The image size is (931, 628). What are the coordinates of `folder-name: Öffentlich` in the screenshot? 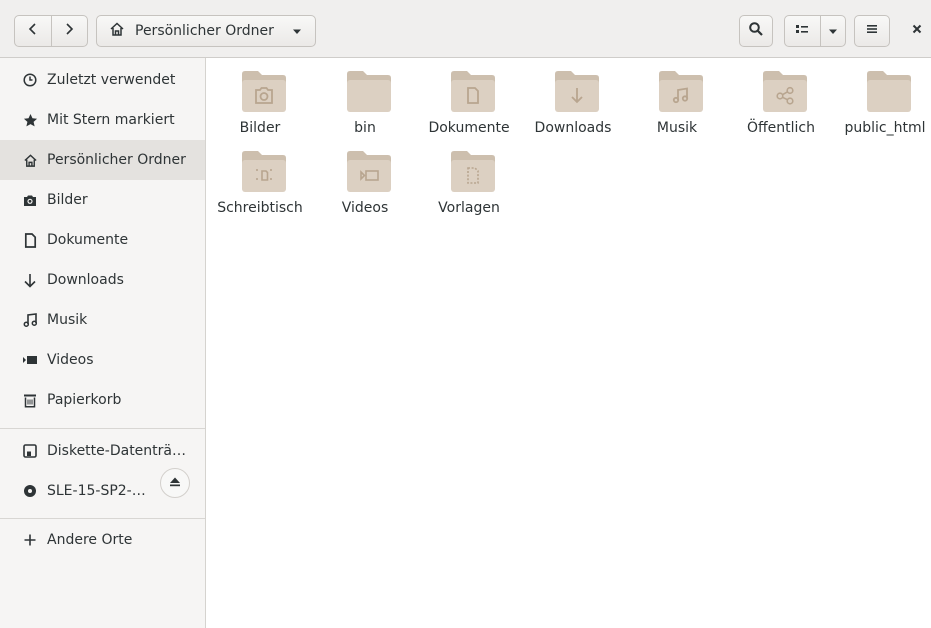 It's located at (781, 128).